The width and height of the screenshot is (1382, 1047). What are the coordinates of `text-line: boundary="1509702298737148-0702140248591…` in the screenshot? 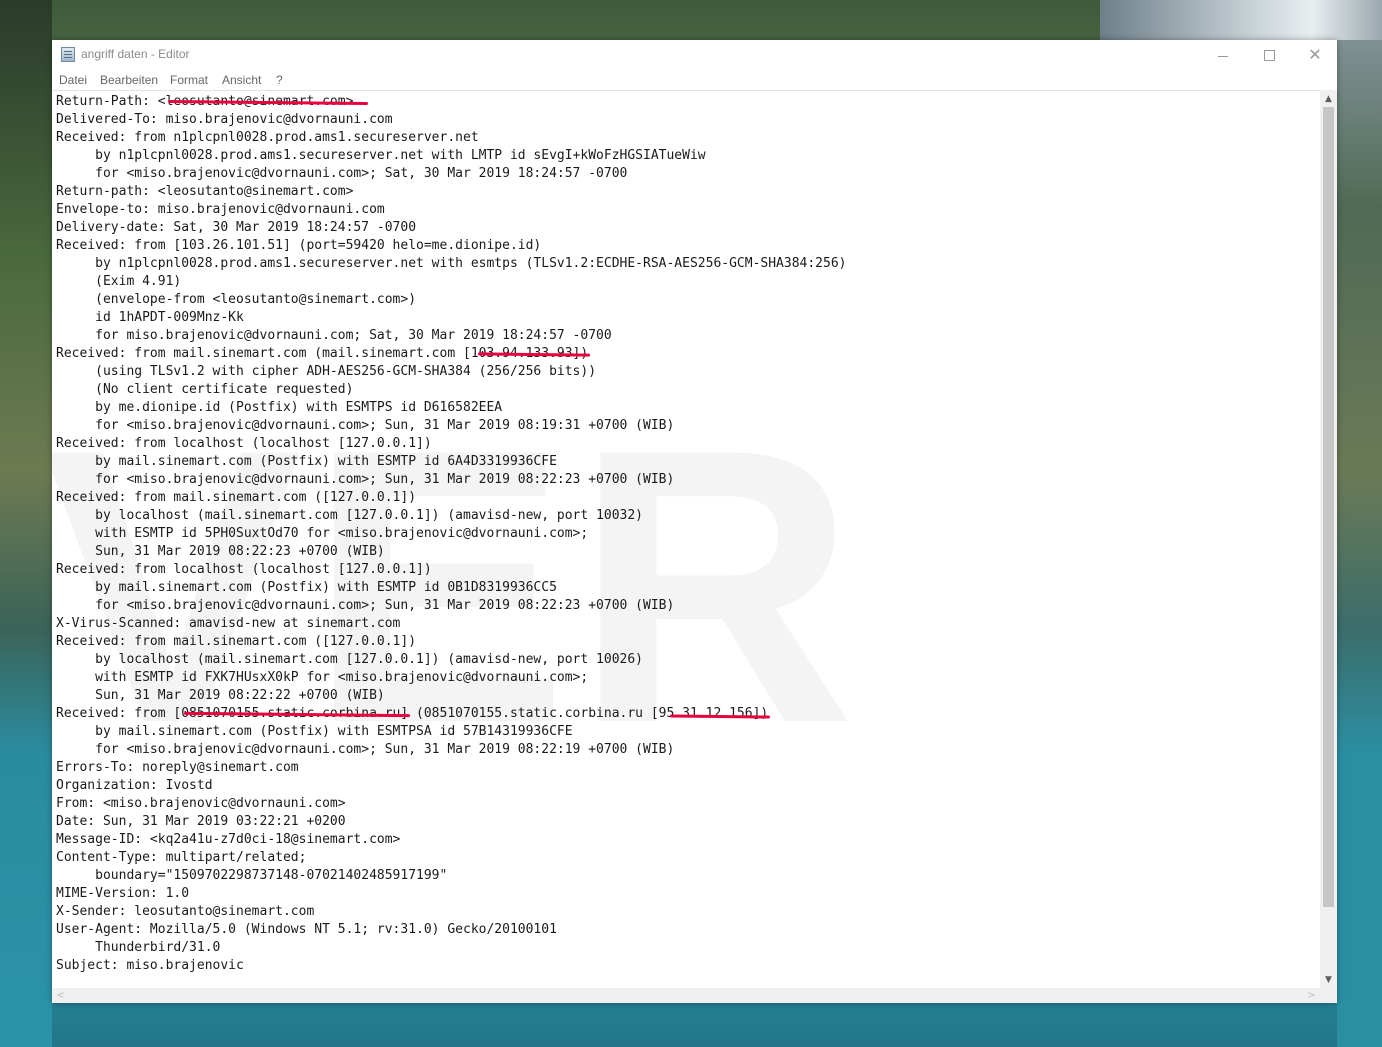 It's located at (252, 875).